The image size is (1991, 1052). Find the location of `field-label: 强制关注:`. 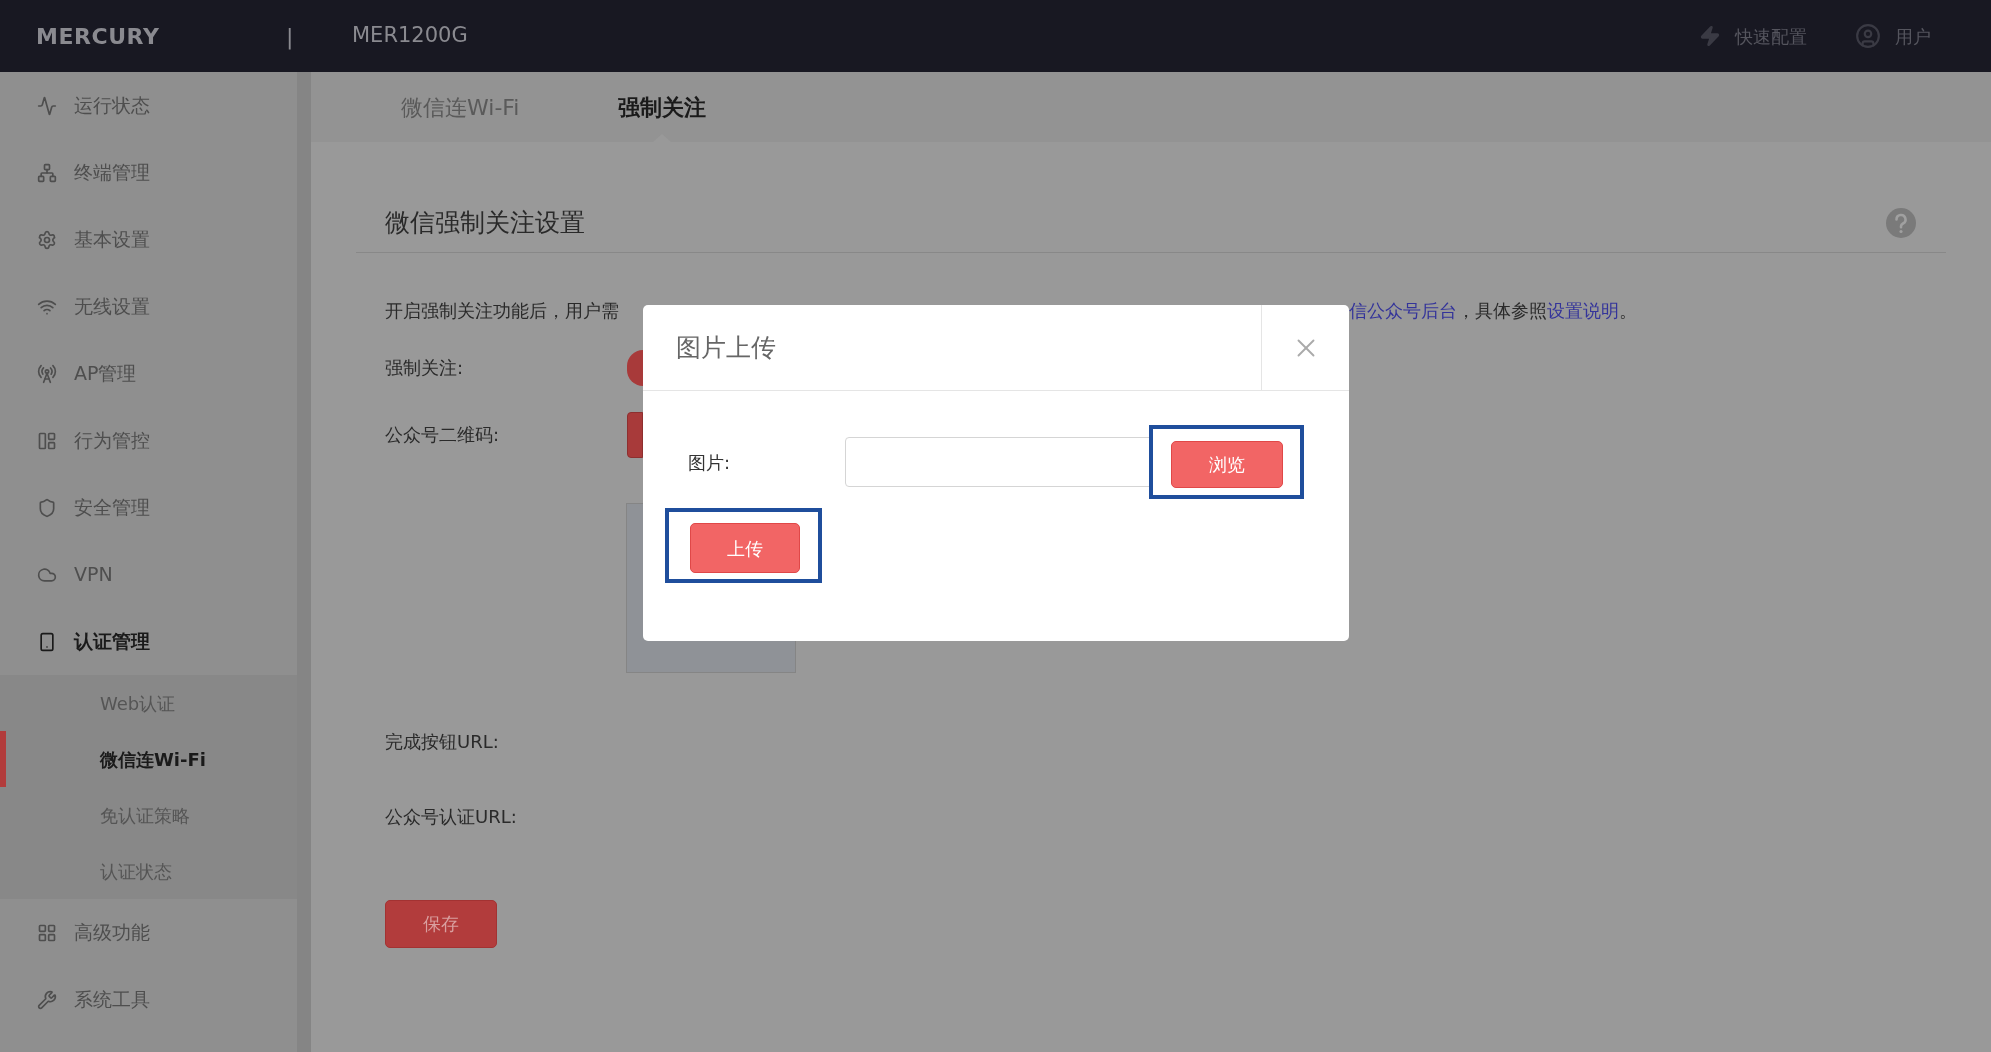

field-label: 强制关注: is located at coordinates (425, 368).